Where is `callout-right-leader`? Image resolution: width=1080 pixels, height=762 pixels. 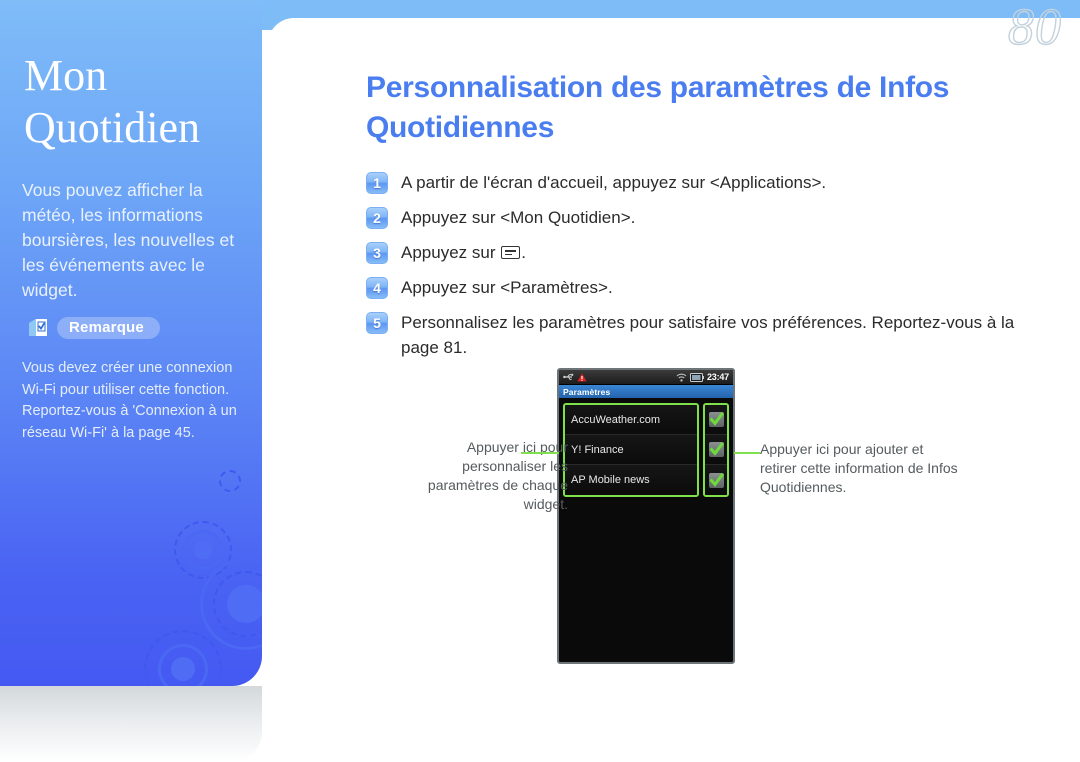 callout-right-leader is located at coordinates (747, 453).